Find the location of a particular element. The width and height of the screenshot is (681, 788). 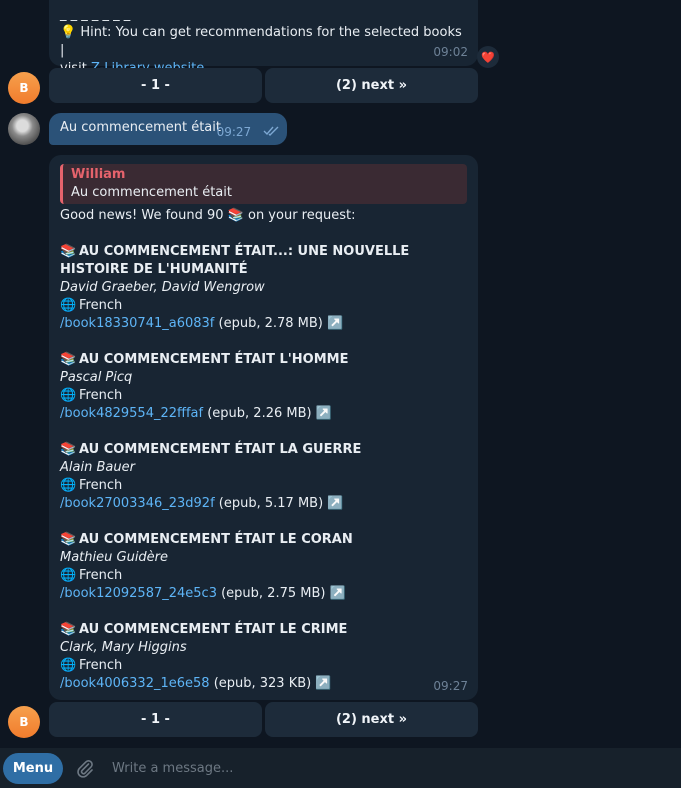

paperclip-icon is located at coordinates (85, 768).